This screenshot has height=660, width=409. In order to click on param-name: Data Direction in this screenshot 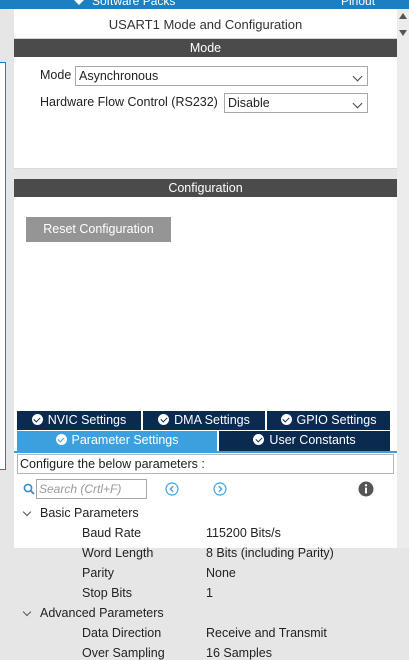, I will do `click(122, 633)`.